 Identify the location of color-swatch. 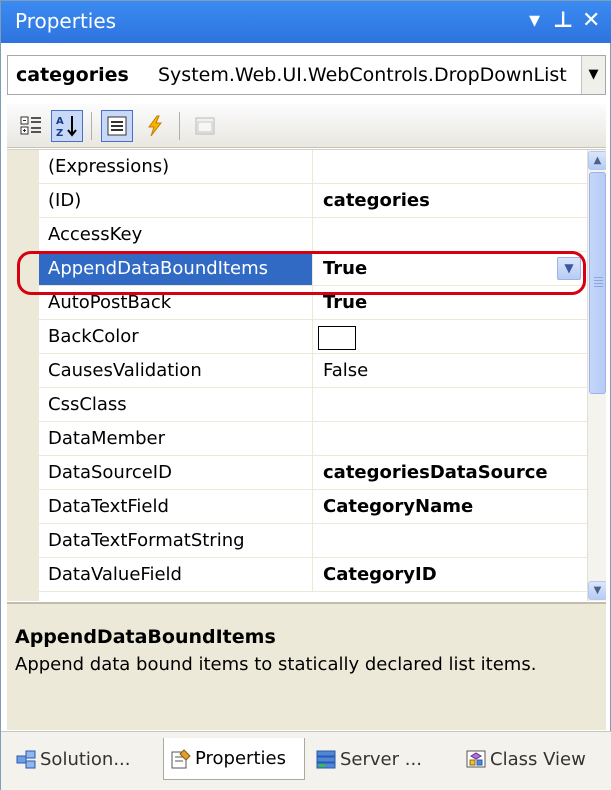
(337, 338).